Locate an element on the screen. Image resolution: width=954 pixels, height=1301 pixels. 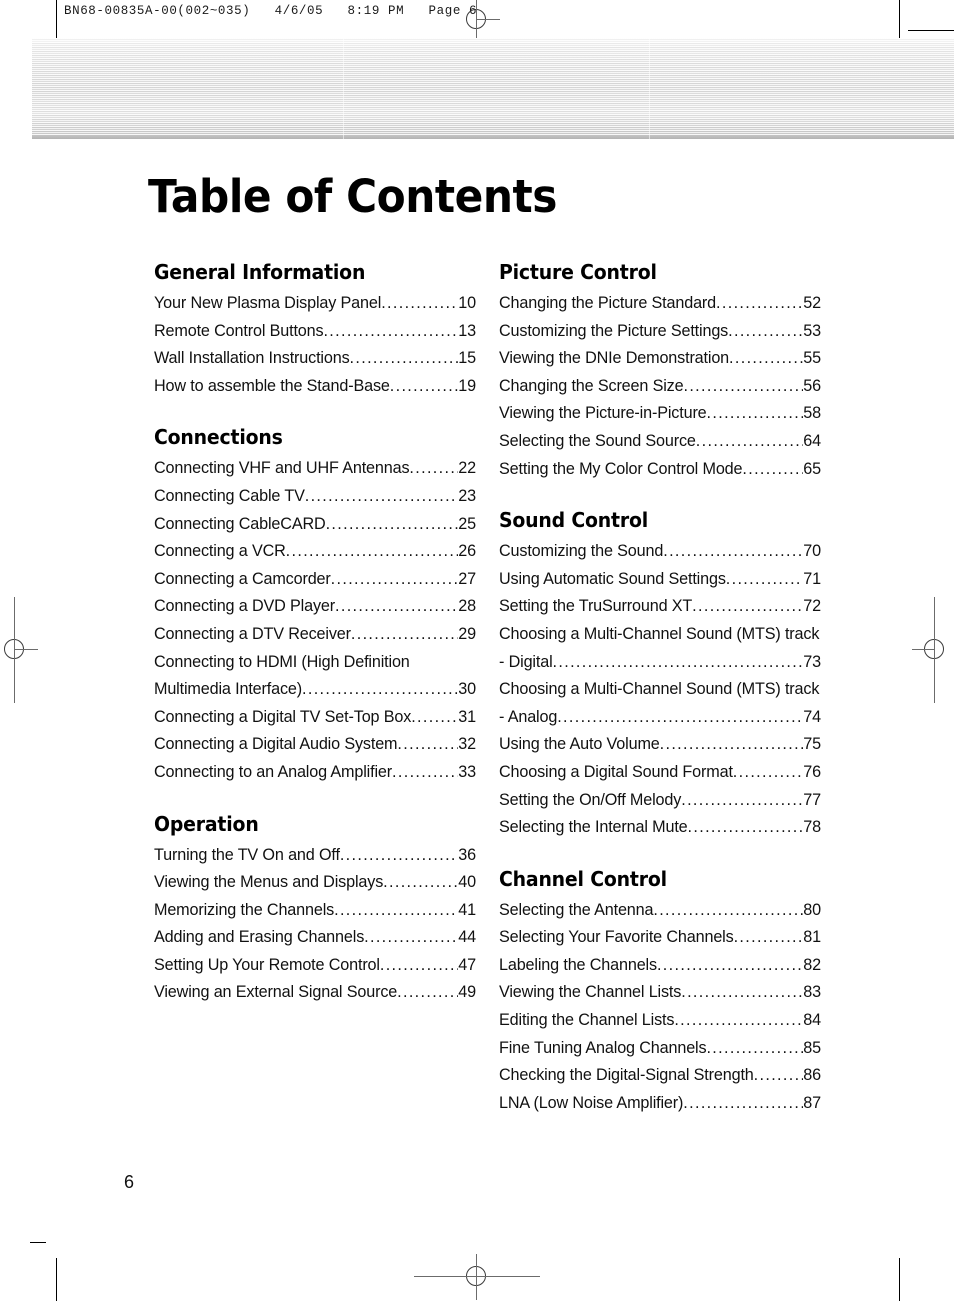
toc-entry-page-number: 71 is located at coordinates (812, 578).